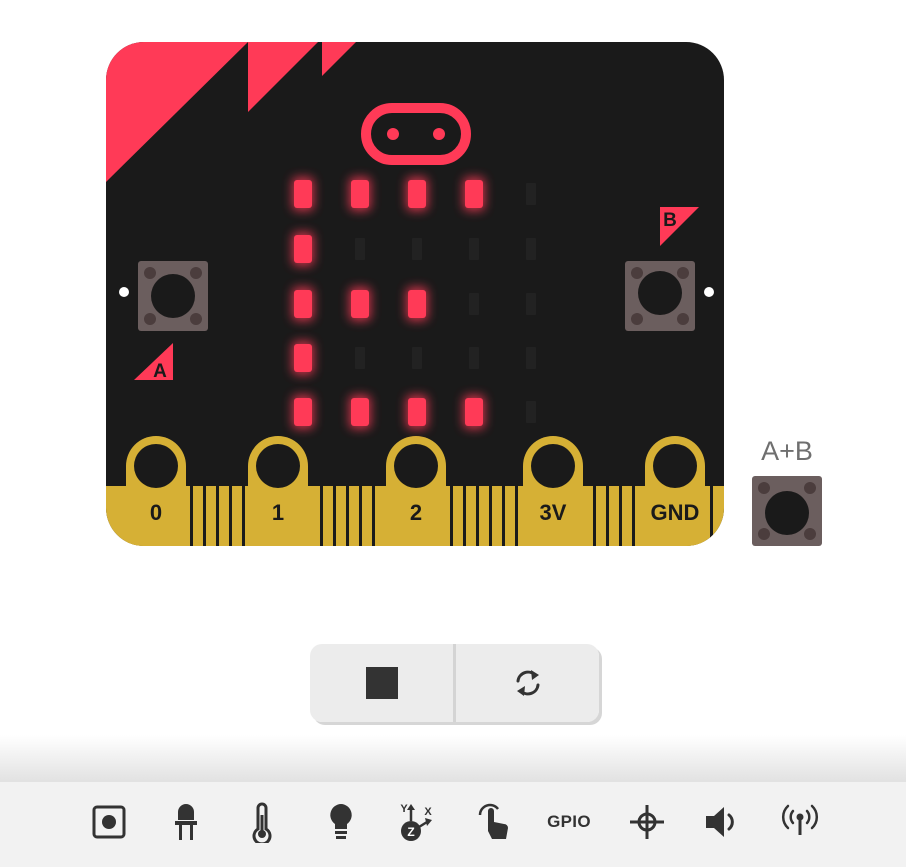 The height and width of the screenshot is (867, 906). What do you see at coordinates (156, 512) in the screenshot?
I see `pin-label: 0` at bounding box center [156, 512].